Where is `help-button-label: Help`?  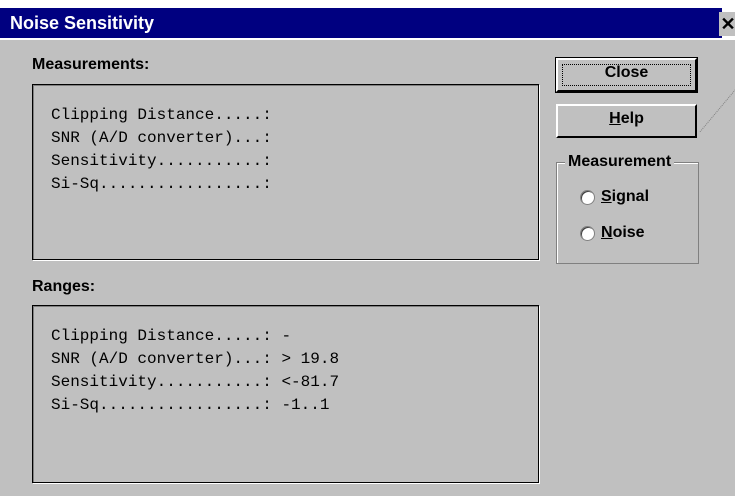 help-button-label: Help is located at coordinates (626, 118).